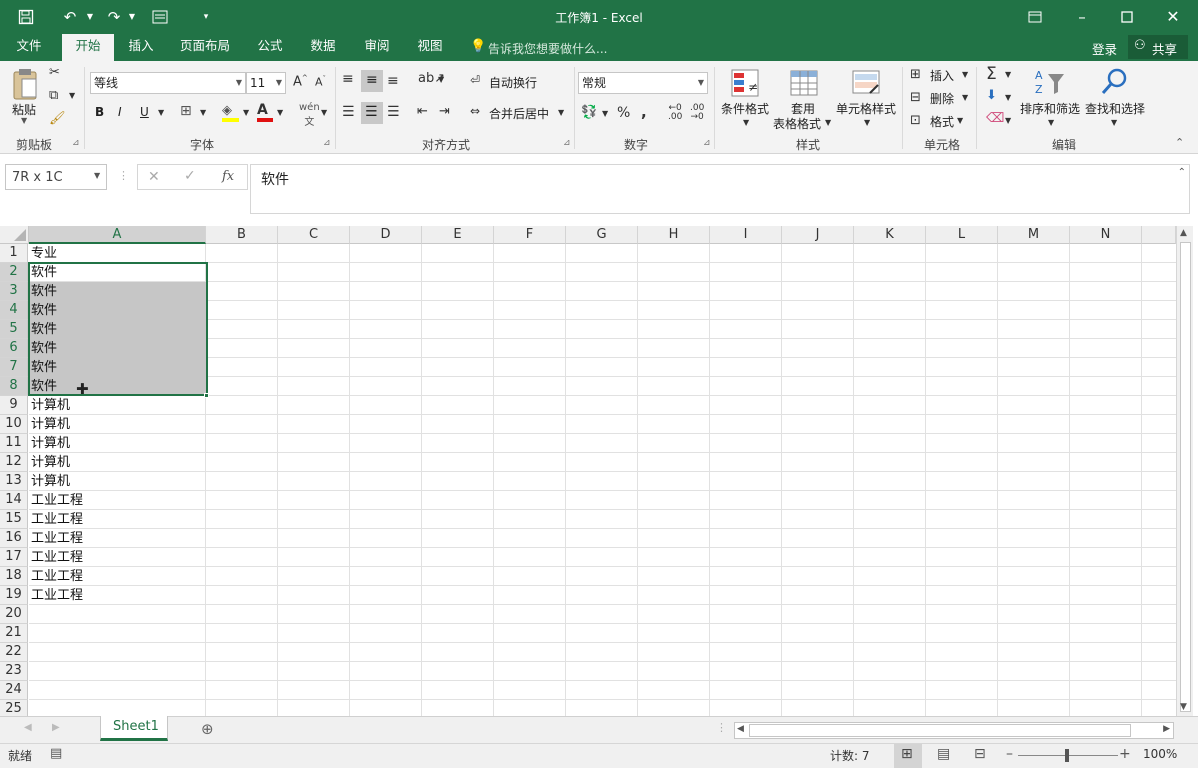 Image resolution: width=1198 pixels, height=768 pixels. What do you see at coordinates (14, 348) in the screenshot?
I see `row-header-6: 6` at bounding box center [14, 348].